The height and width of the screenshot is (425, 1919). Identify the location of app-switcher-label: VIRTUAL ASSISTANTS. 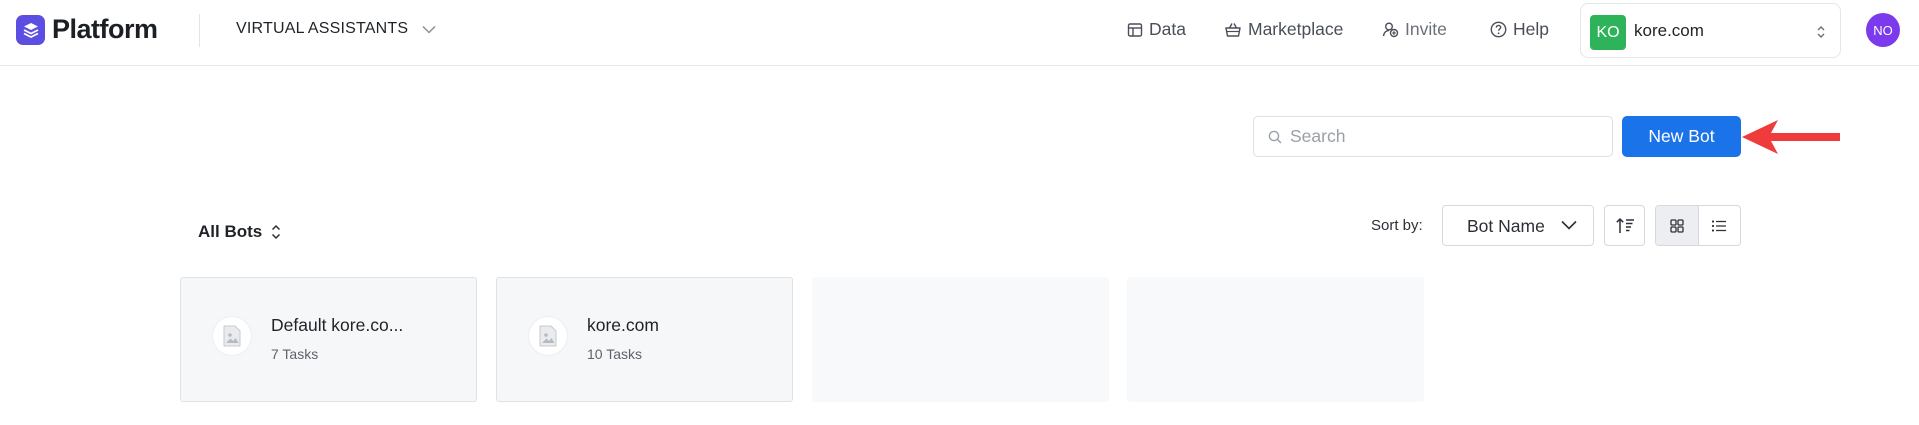
(322, 28).